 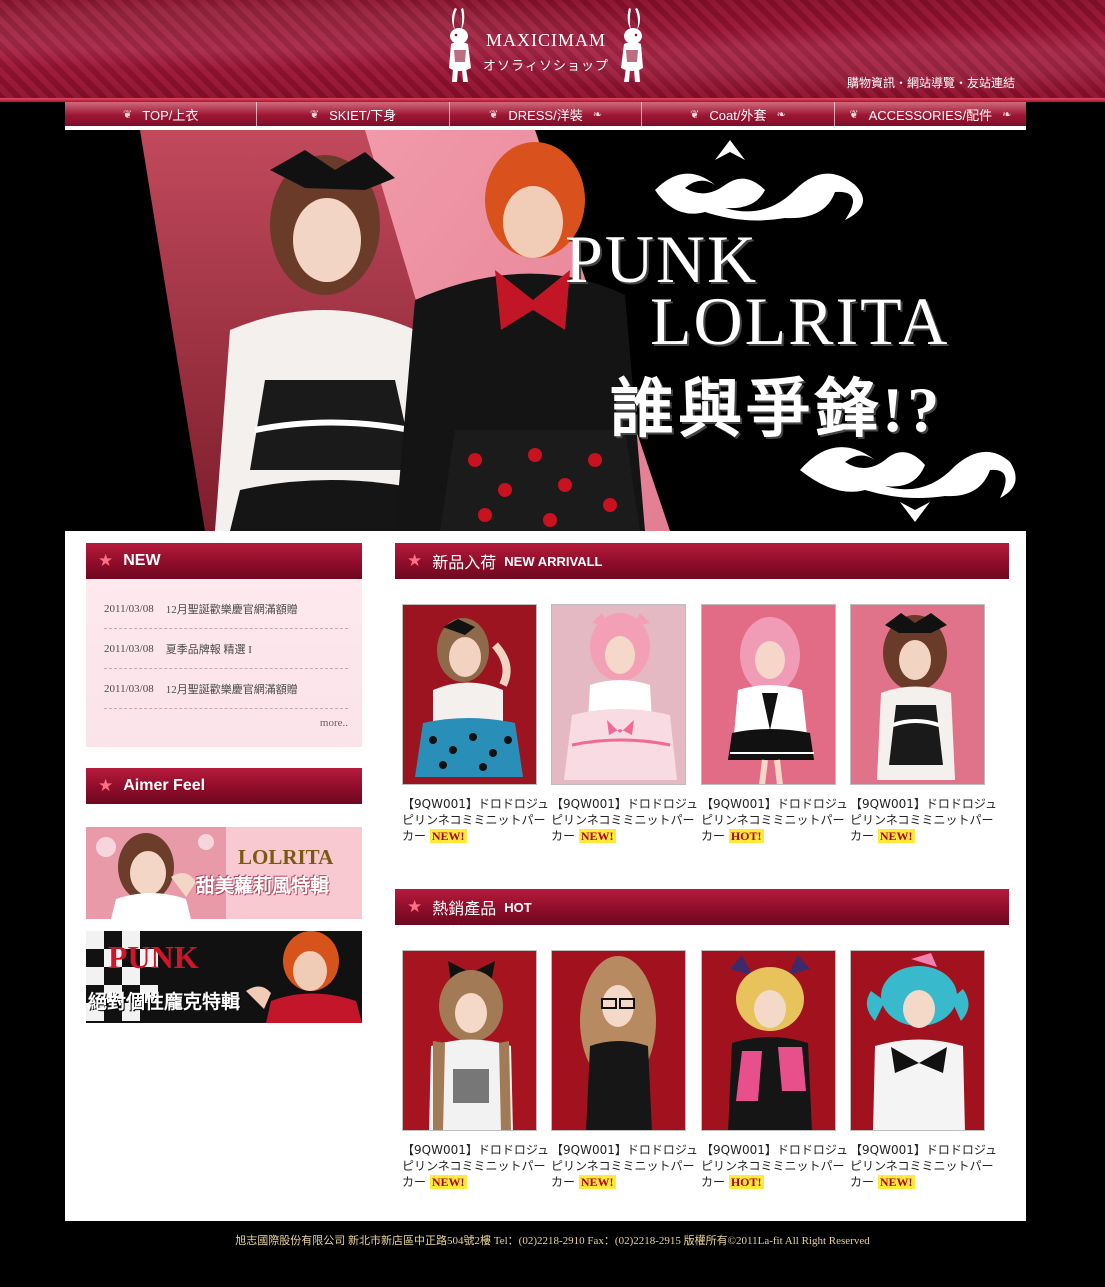 What do you see at coordinates (286, 857) in the screenshot?
I see `promo-lolita-title: LOLRITA` at bounding box center [286, 857].